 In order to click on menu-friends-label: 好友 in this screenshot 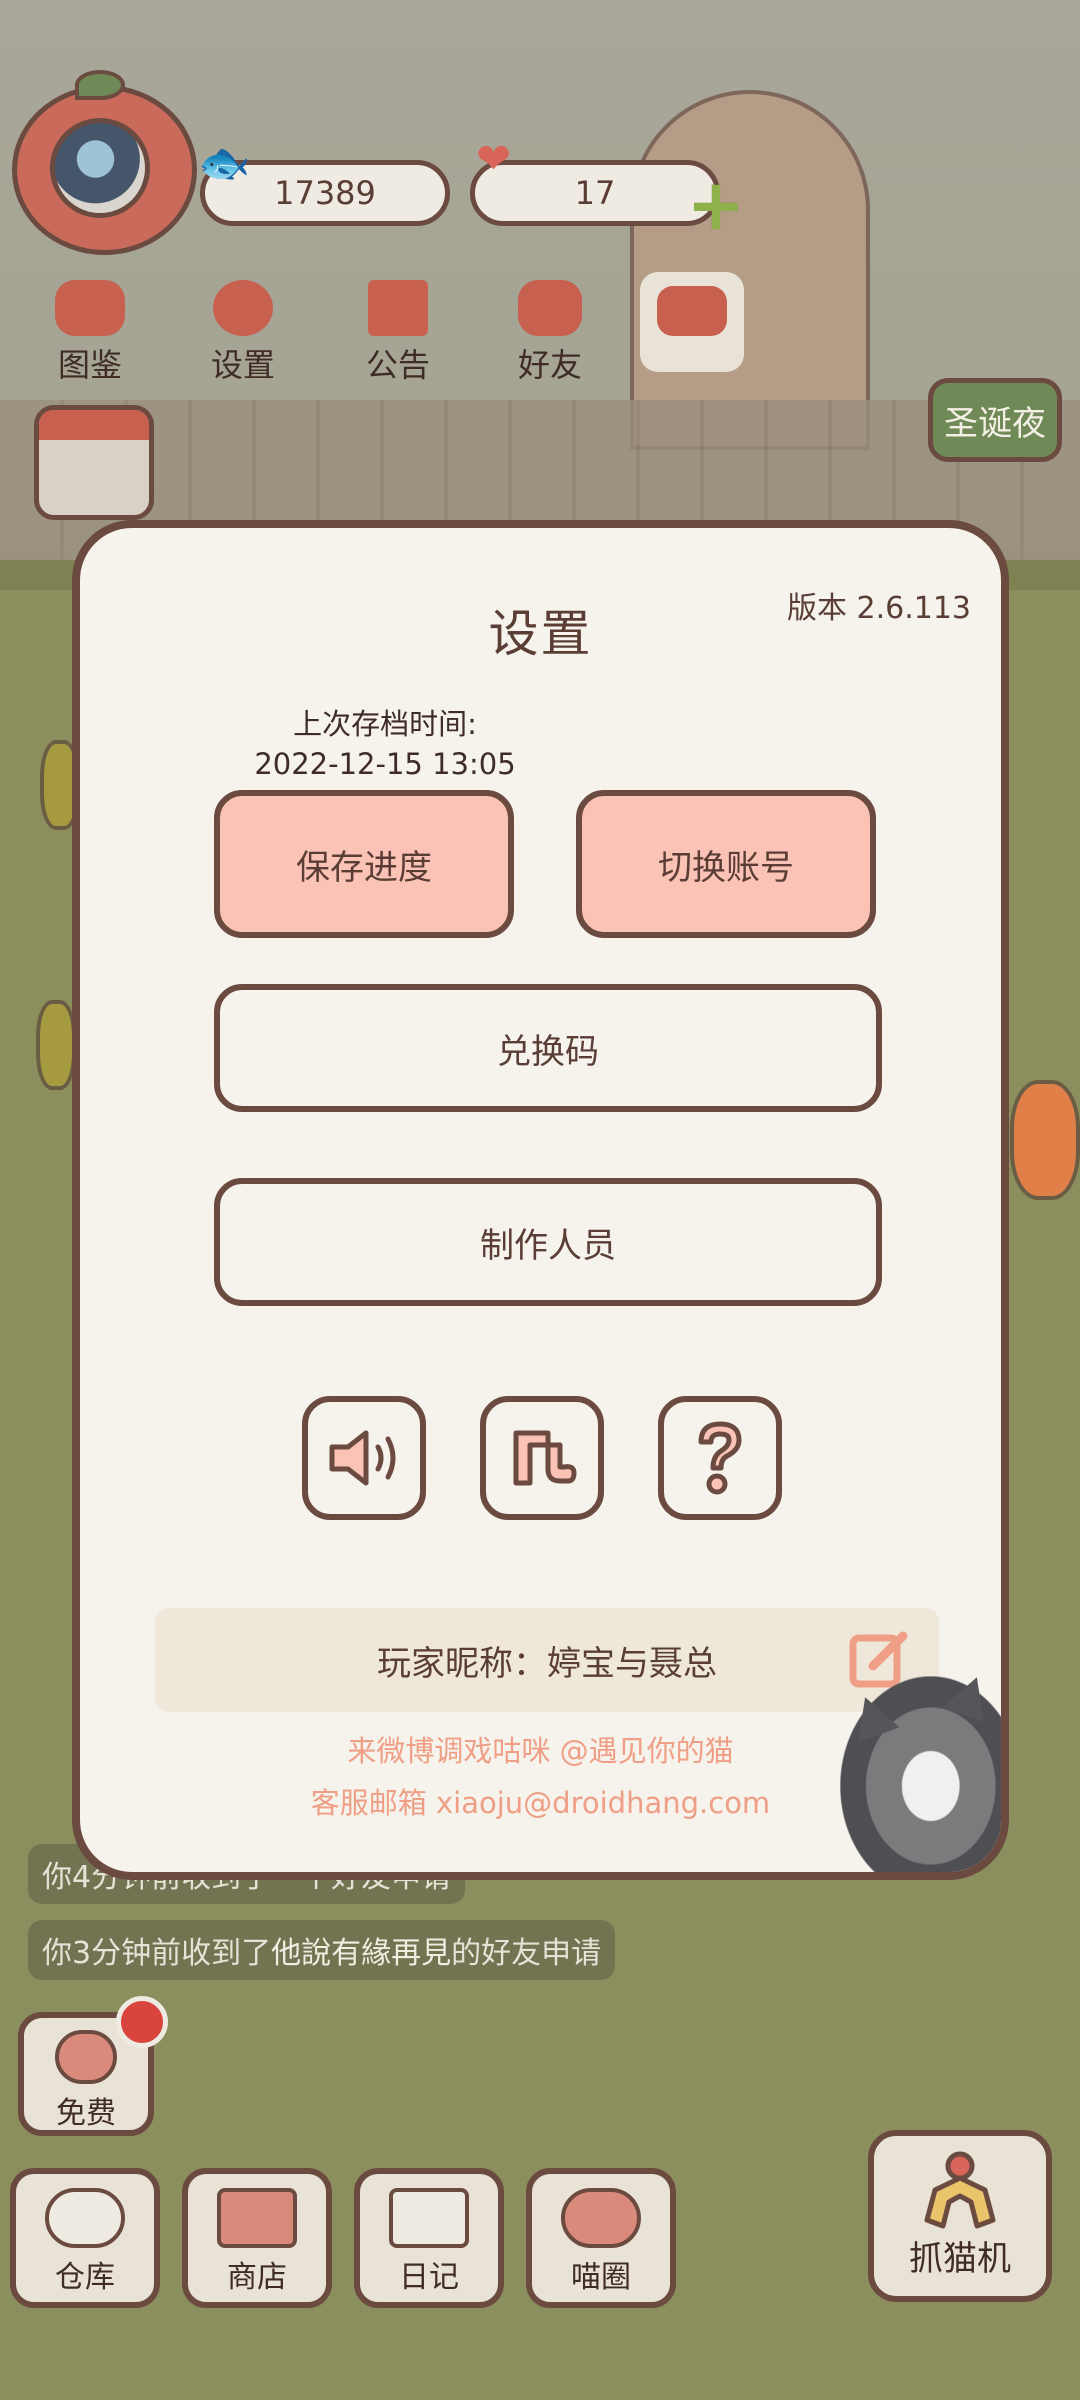, I will do `click(549, 365)`.